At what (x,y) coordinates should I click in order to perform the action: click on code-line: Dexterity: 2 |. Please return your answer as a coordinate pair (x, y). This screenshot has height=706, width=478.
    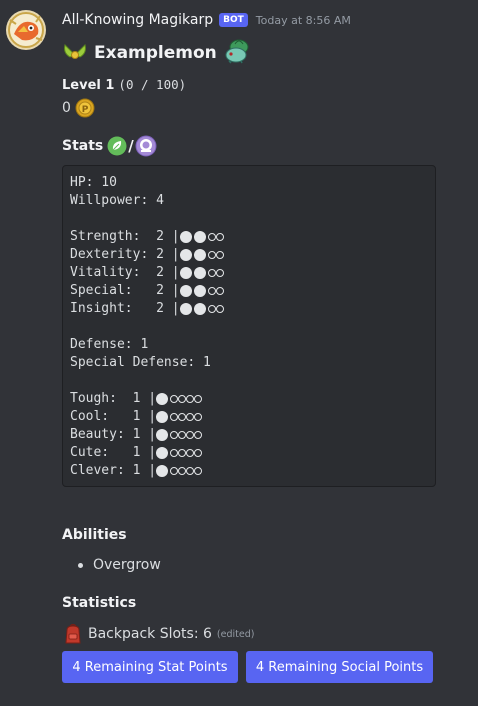
    Looking at the image, I should click on (147, 255).